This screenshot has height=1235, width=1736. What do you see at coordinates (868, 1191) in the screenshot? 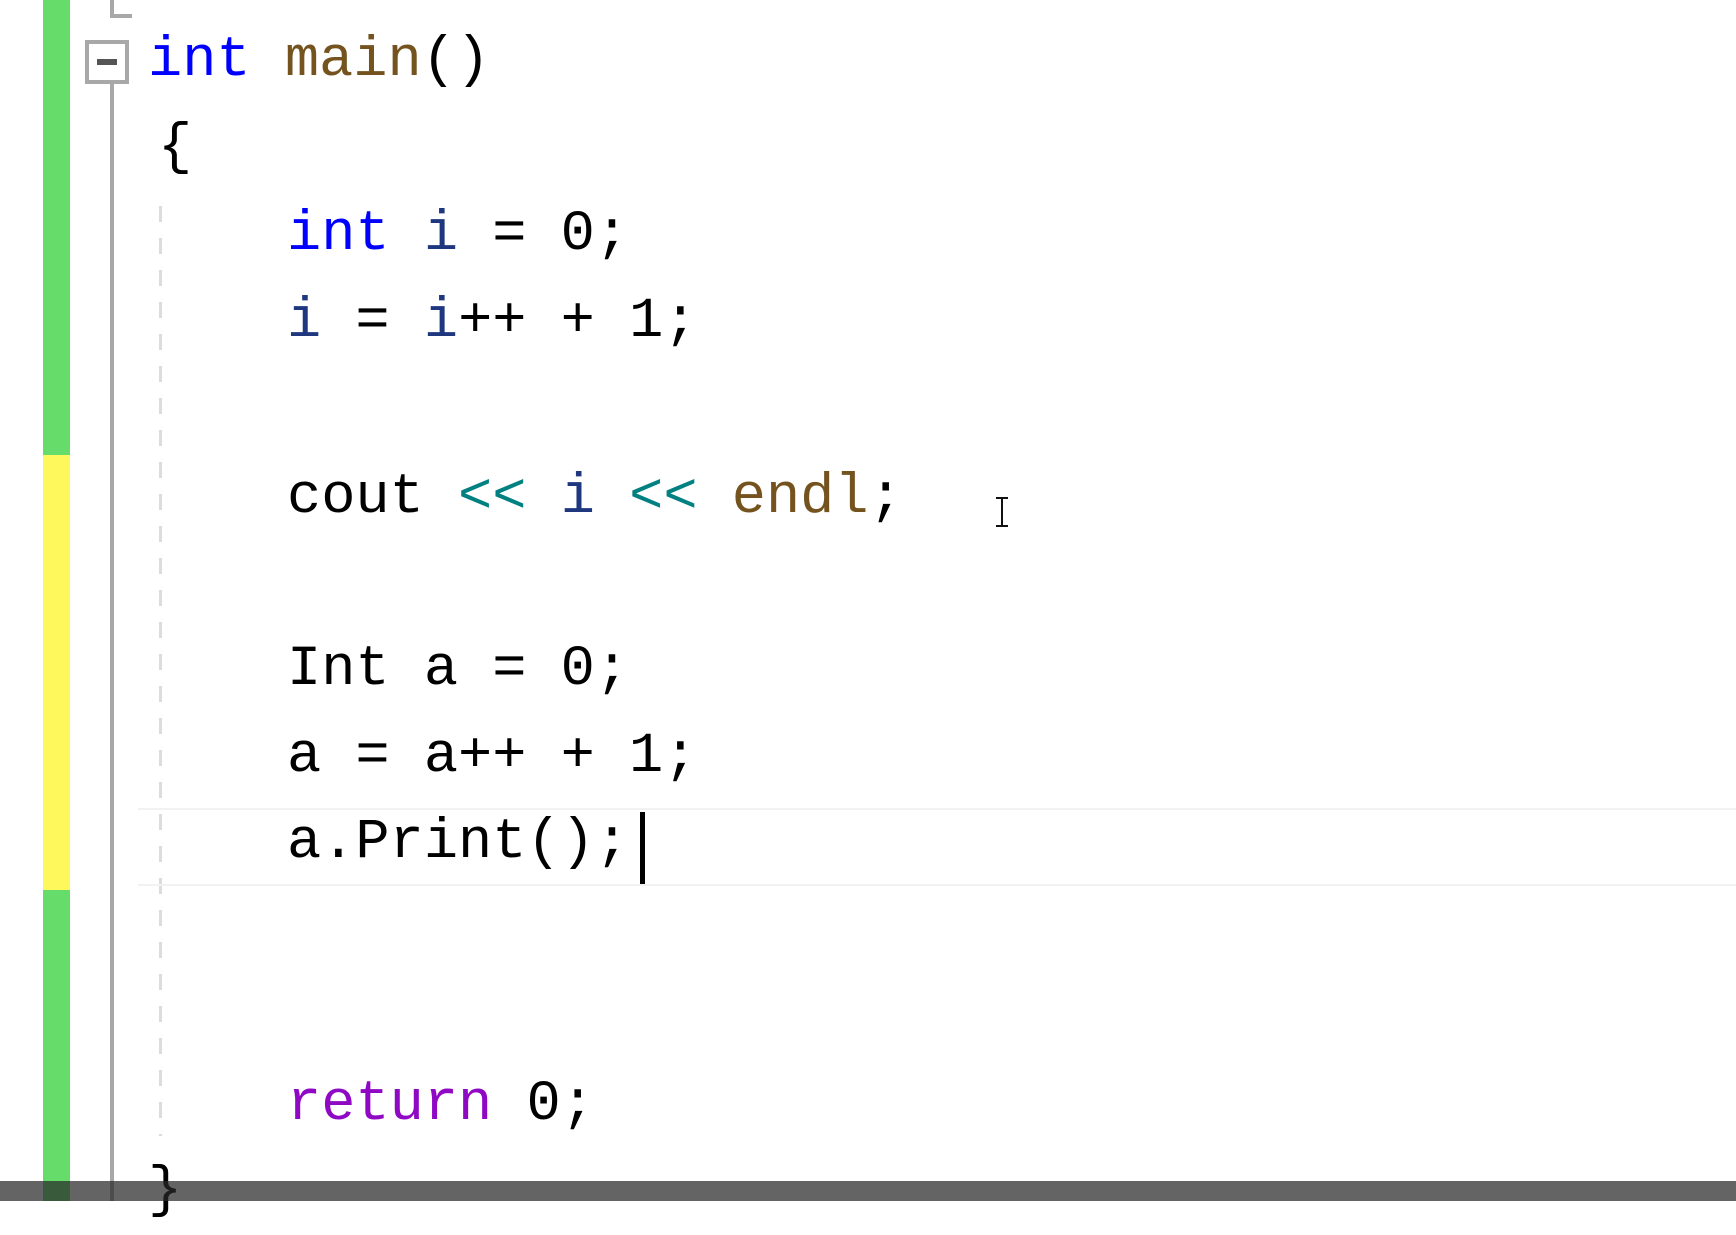
I see `bottom-overlay-bar` at bounding box center [868, 1191].